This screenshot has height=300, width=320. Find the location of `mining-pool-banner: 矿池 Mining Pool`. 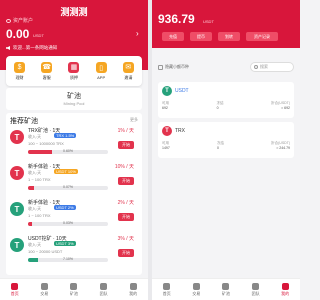

mining-pool-banner: 矿池 Mining Pool is located at coordinates (74, 99).